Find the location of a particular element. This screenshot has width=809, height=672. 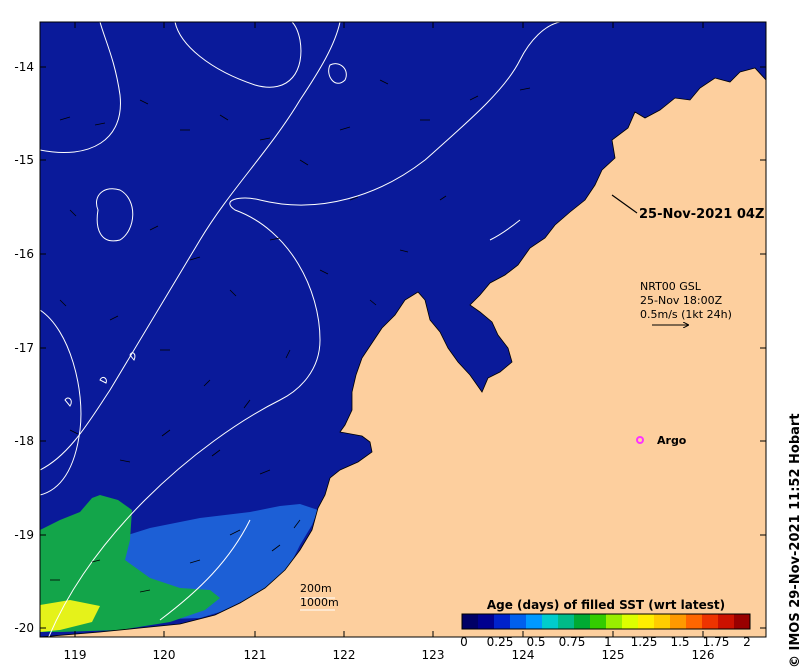

y-tick-label: -15 is located at coordinates (24, 160).